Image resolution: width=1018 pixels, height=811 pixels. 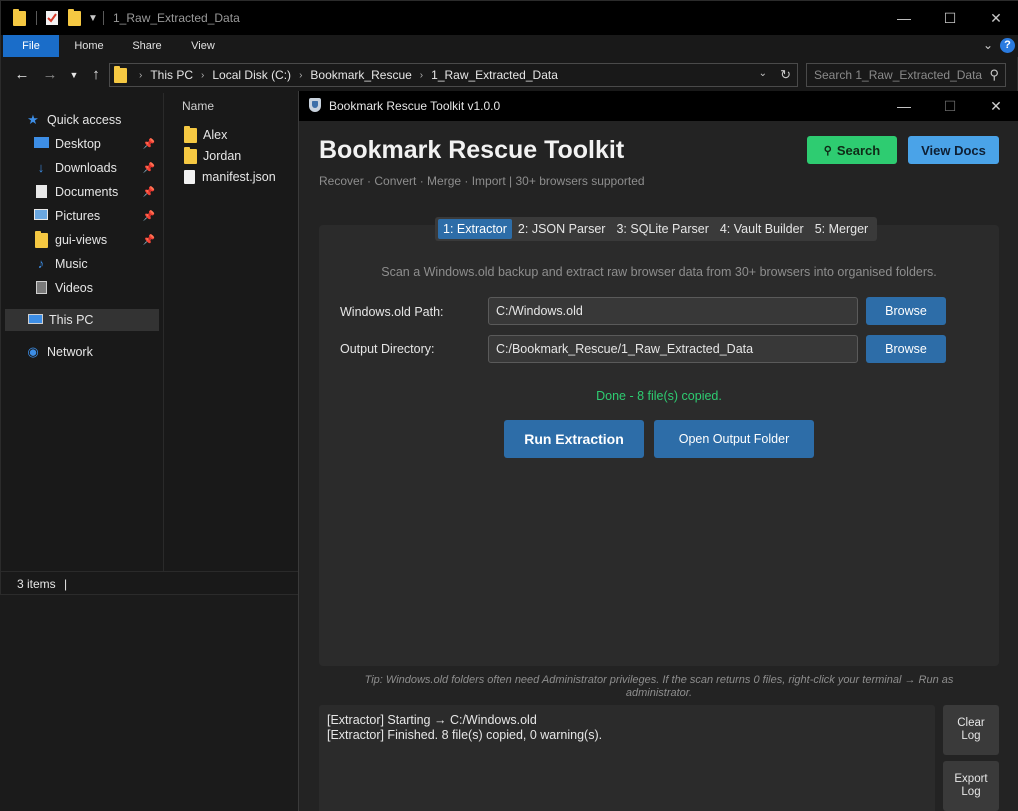 What do you see at coordinates (658, 106) in the screenshot?
I see `toolkit-title-bar: Bookmark Rescue Toolkit v1.0.0 — ☐ ✕` at bounding box center [658, 106].